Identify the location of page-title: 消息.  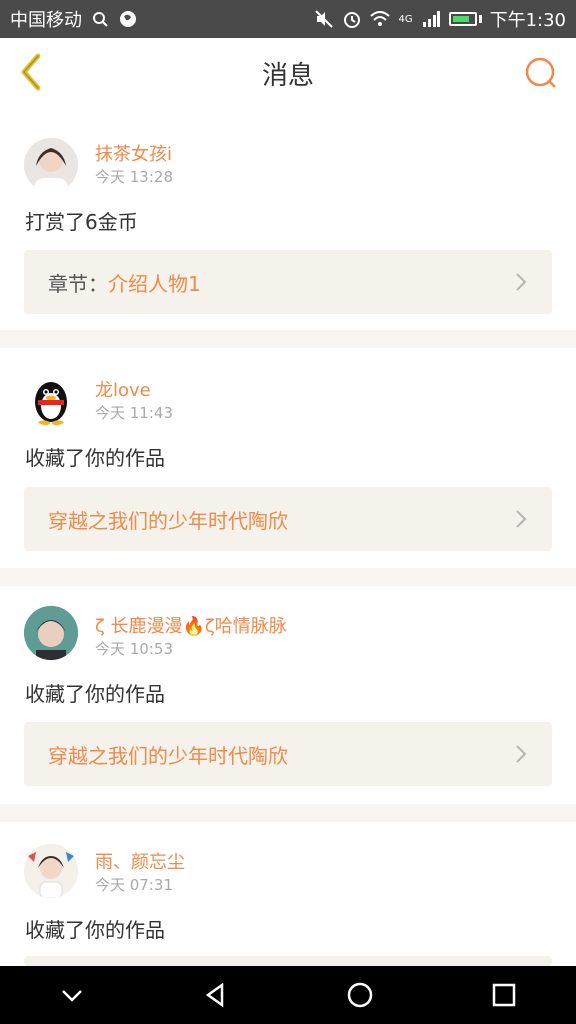
(287, 75).